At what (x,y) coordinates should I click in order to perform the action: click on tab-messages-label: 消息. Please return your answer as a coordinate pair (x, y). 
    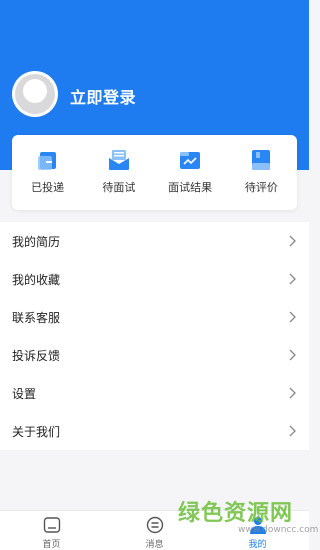
    Looking at the image, I should click on (154, 545).